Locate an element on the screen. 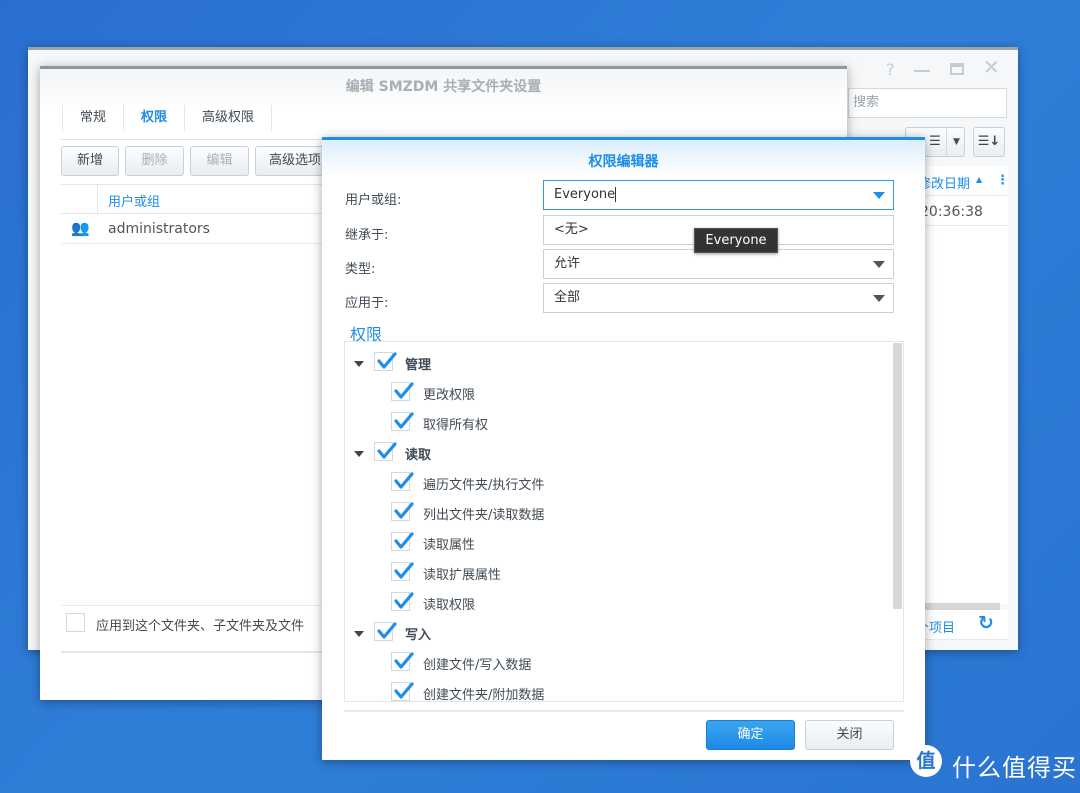 This screenshot has height=793, width=1080. user-group-name: administrators is located at coordinates (159, 229).